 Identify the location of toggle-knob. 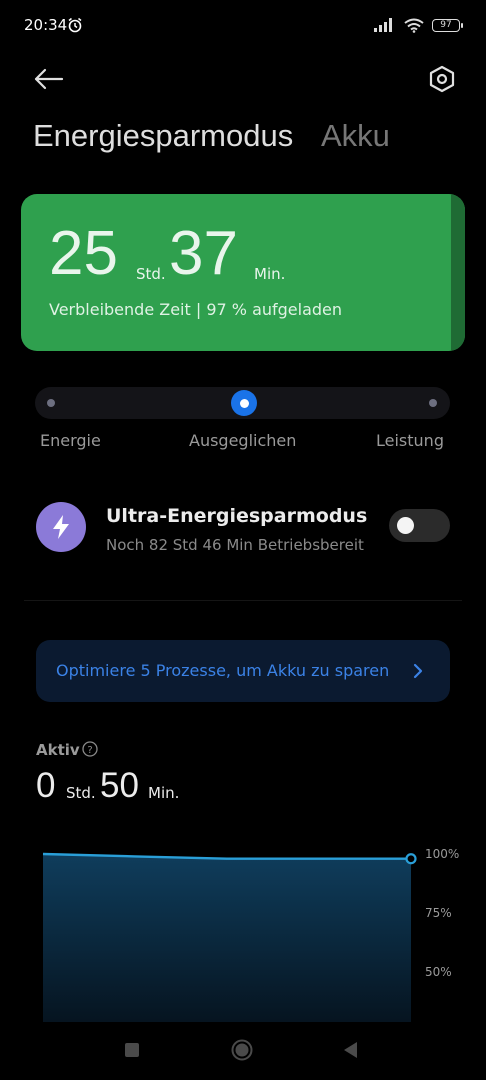
(405, 525).